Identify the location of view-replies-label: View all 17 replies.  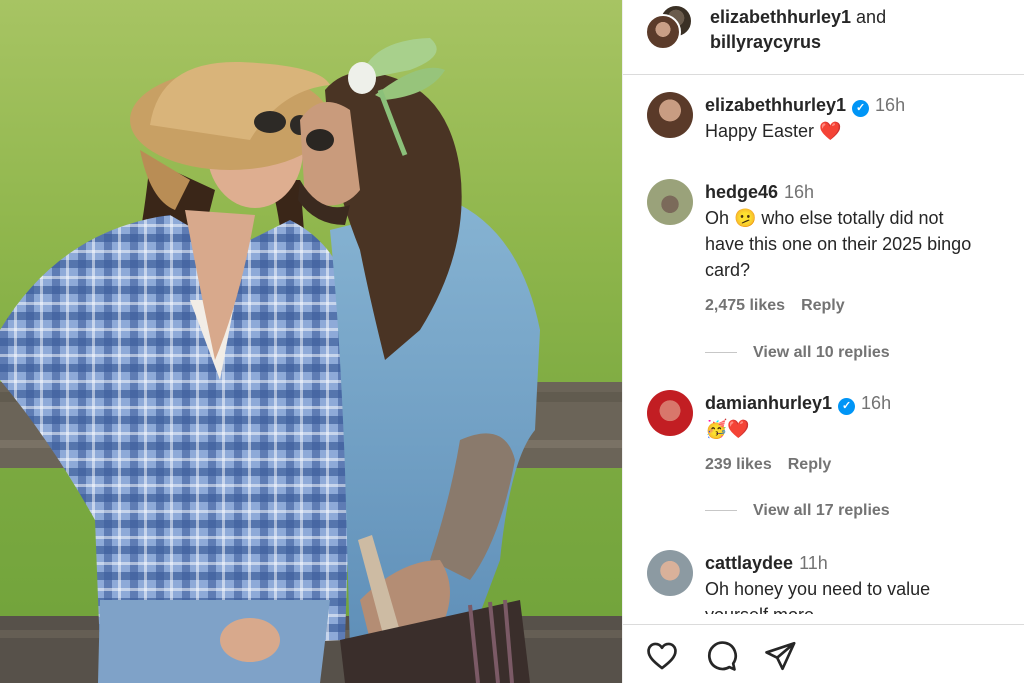
(821, 510).